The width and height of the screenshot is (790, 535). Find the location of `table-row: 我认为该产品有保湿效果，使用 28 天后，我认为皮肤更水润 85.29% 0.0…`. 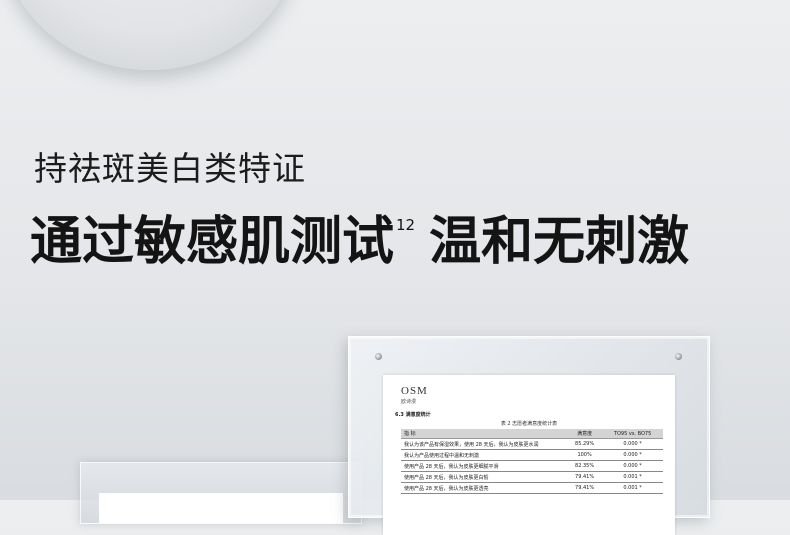

table-row: 我认为该产品有保湿效果，使用 28 天后，我认为皮肤更水润 85.29% 0.0… is located at coordinates (532, 444).